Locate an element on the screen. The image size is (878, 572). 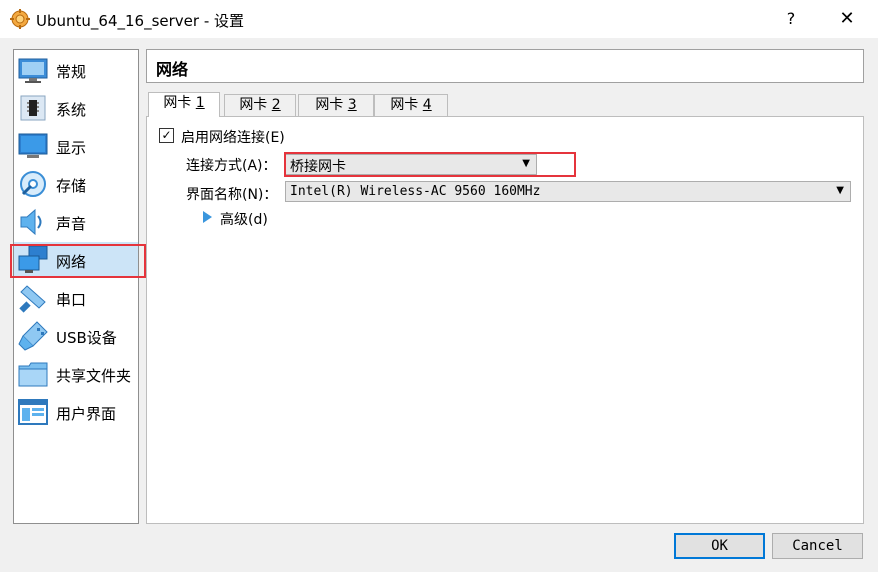
general-icon is located at coordinates (33, 70).